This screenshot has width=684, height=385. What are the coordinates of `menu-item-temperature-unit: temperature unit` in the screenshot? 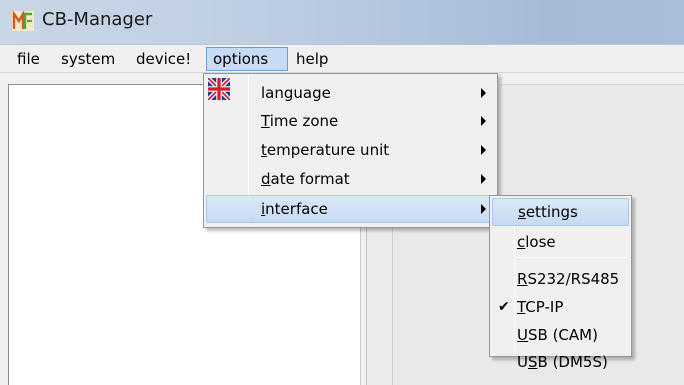 It's located at (351, 151).